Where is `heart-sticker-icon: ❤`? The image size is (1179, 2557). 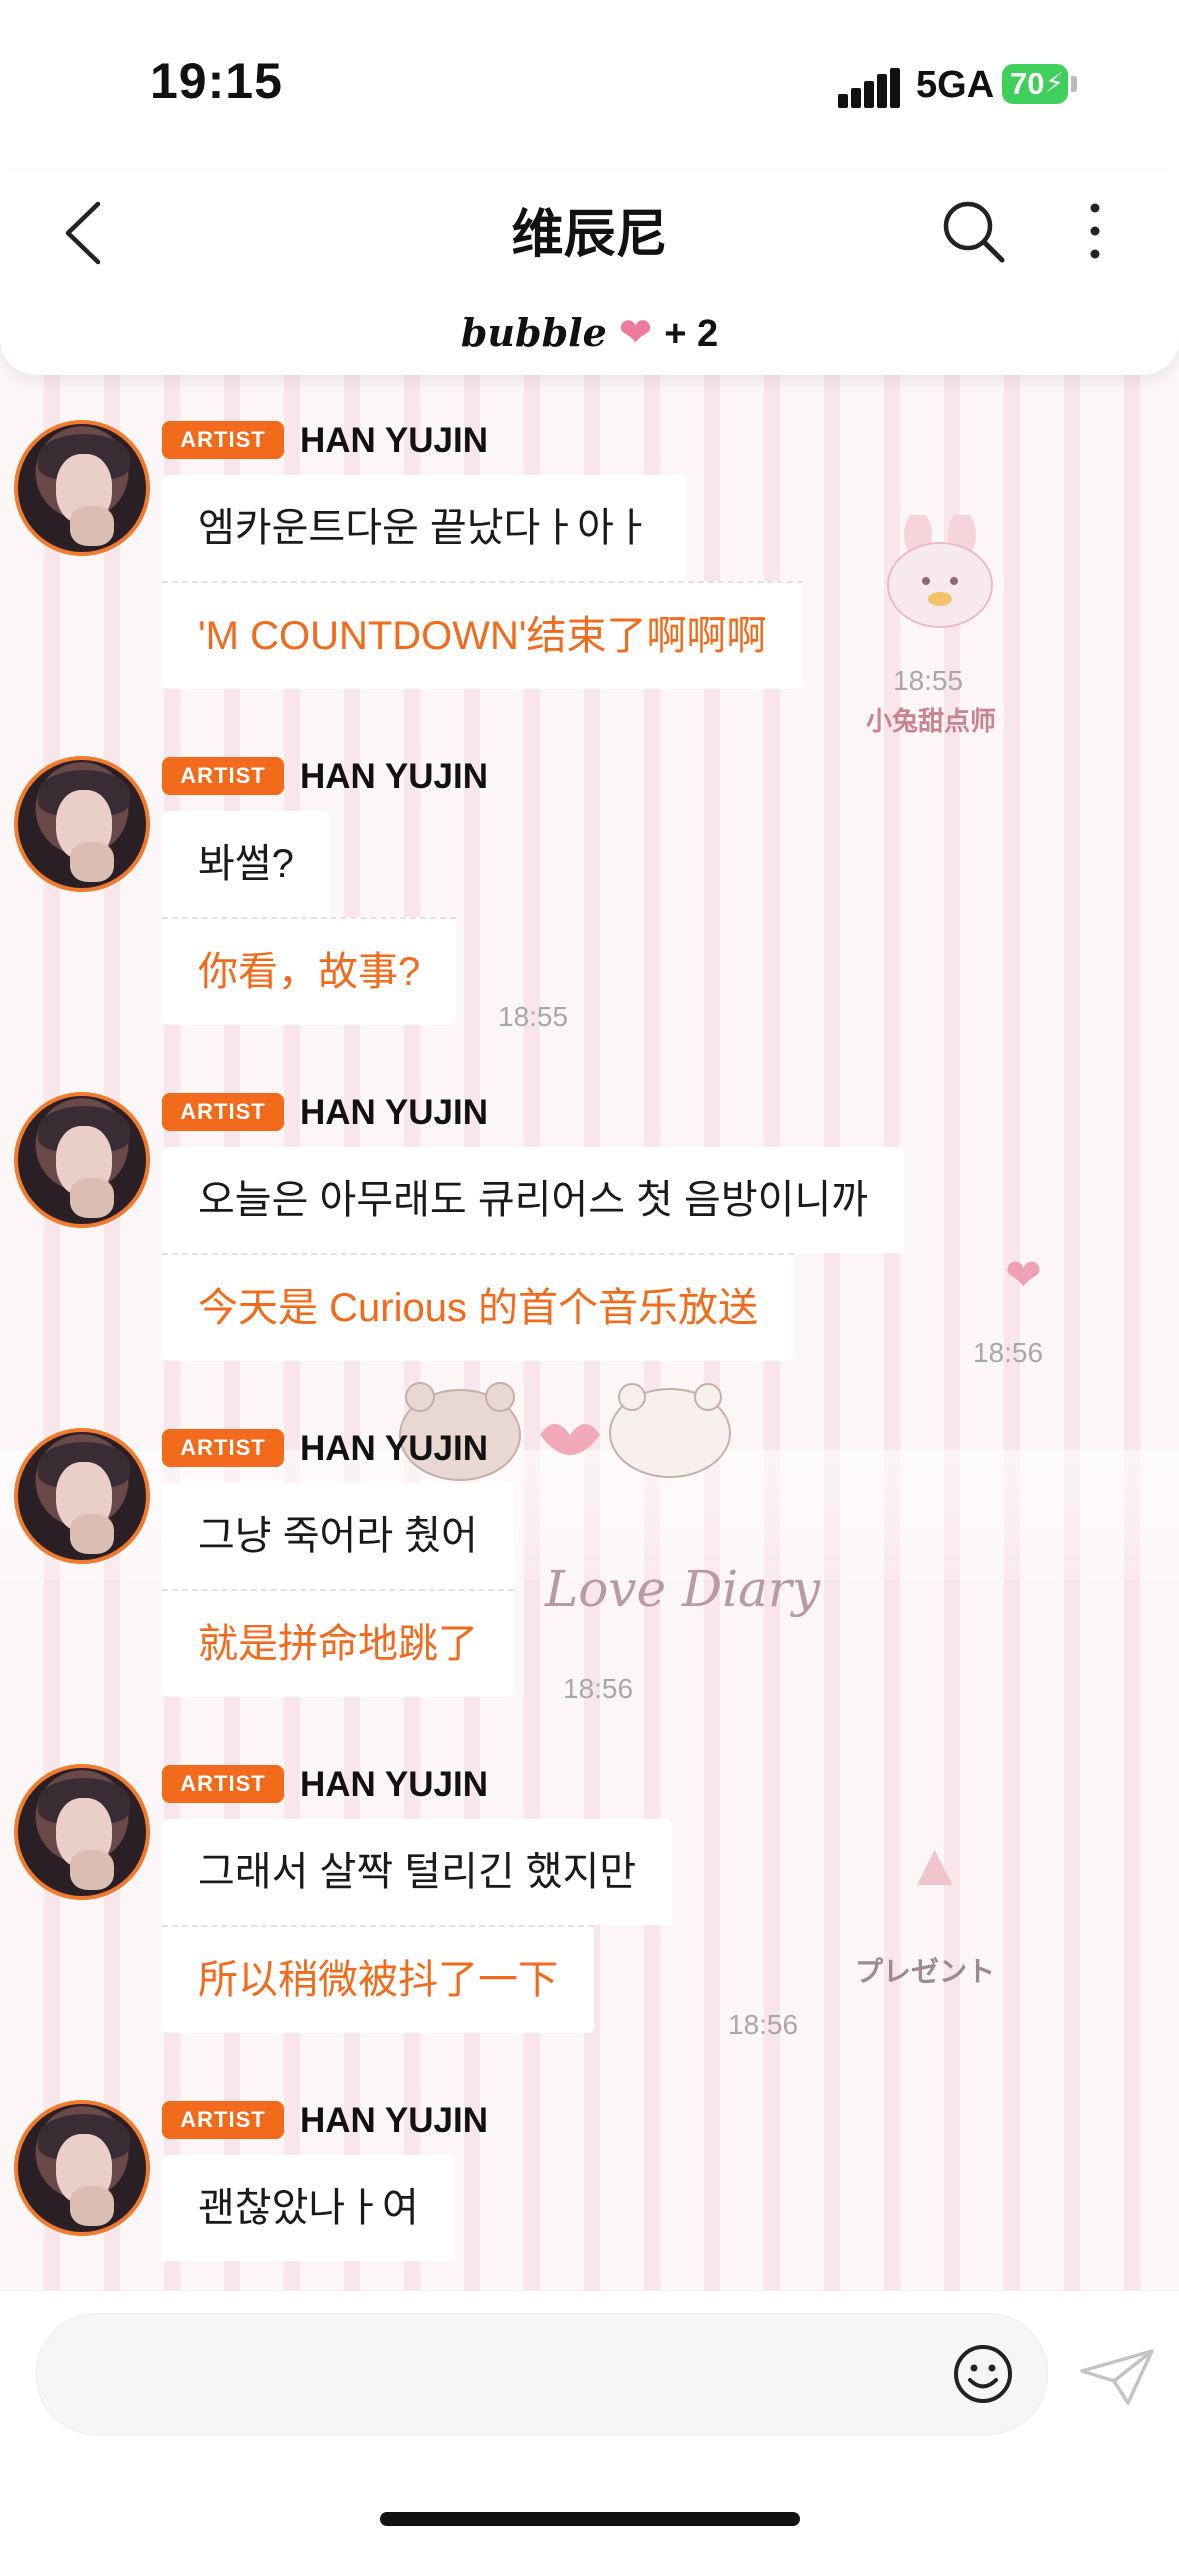
heart-sticker-icon: ❤ is located at coordinates (1023, 1275).